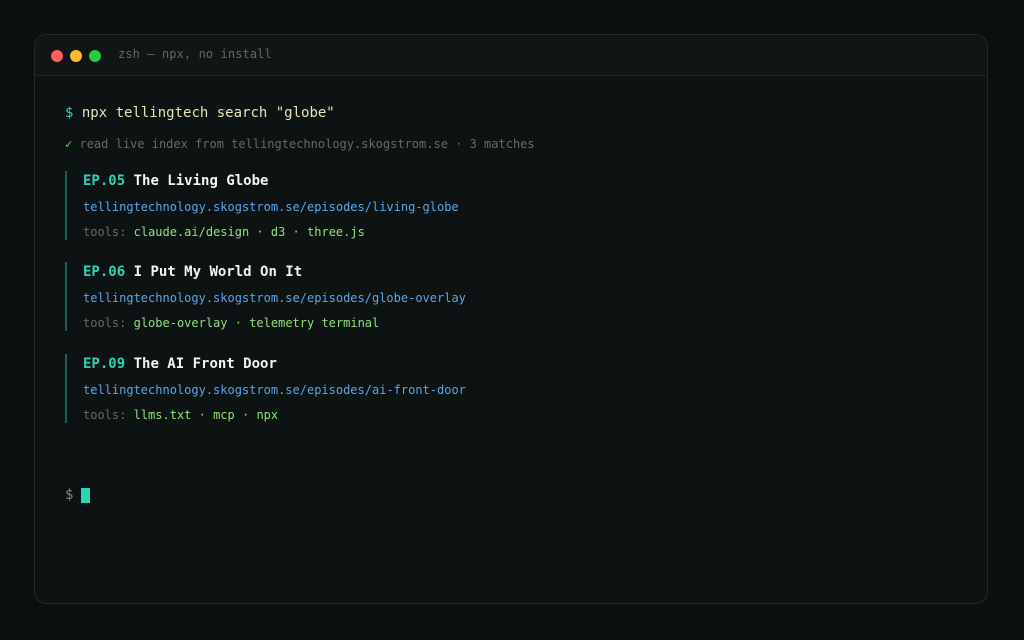  What do you see at coordinates (433, 364) in the screenshot?
I see `result-header: EP.09 The AI Front Door` at bounding box center [433, 364].